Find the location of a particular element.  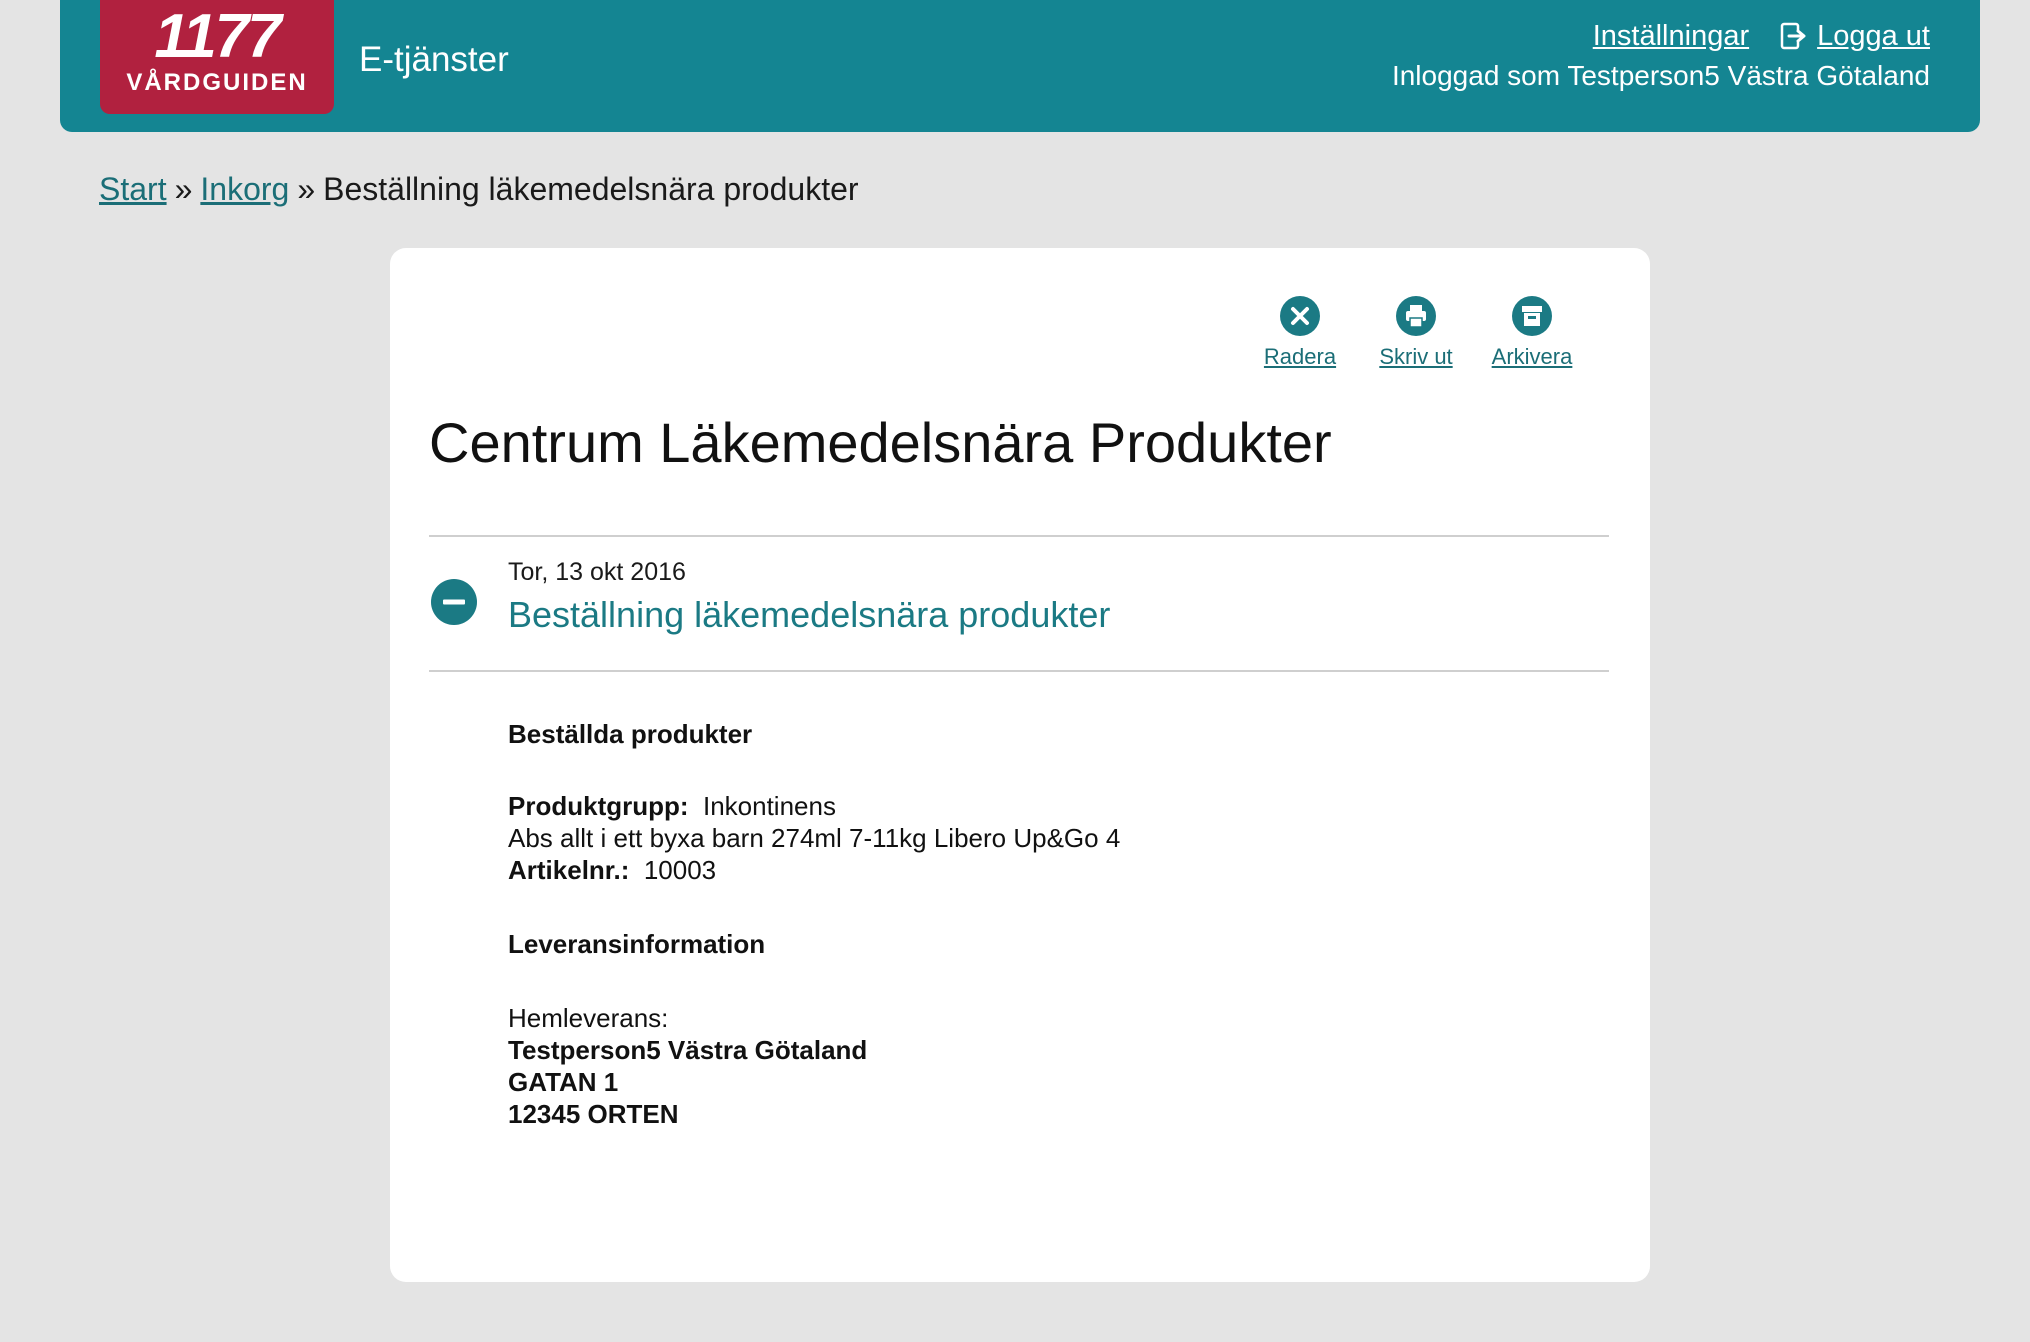

product-group-label: Produktgrupp: is located at coordinates (598, 806).